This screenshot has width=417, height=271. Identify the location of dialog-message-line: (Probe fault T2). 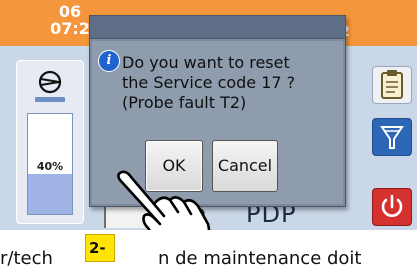
(184, 102).